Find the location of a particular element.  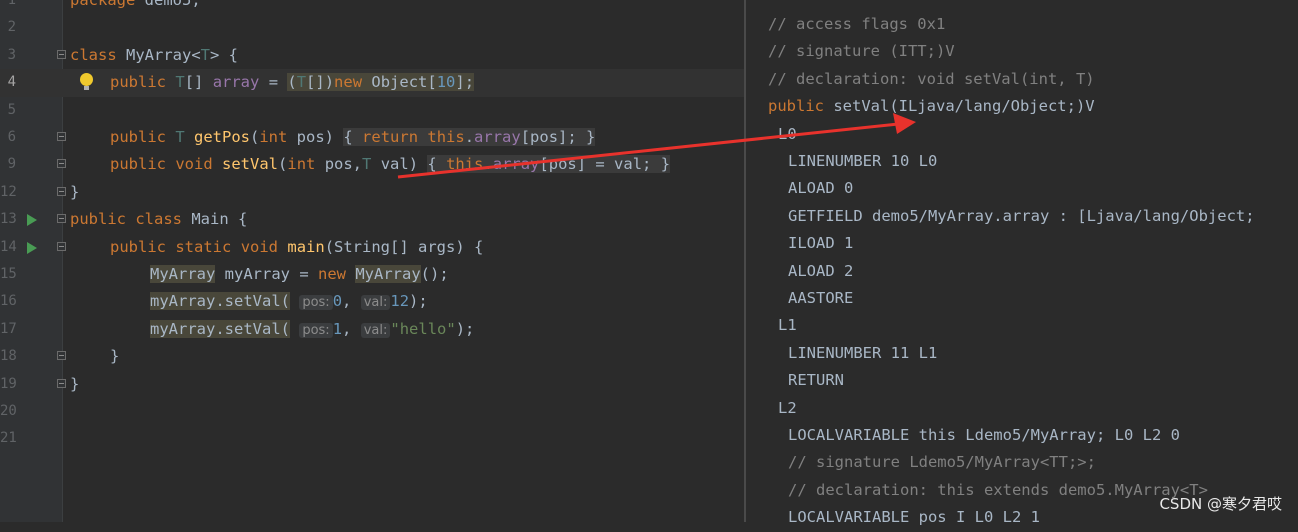

annotation-arrow is located at coordinates (656, 146).